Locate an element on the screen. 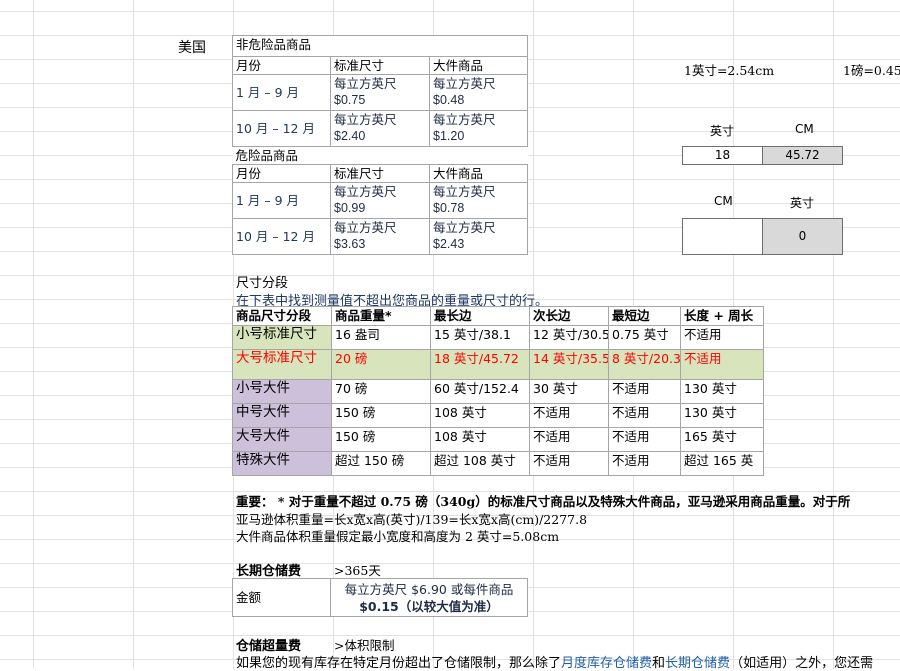 The width and height of the screenshot is (900, 671). median-cell: 14 英寸/35.5 is located at coordinates (569, 364).